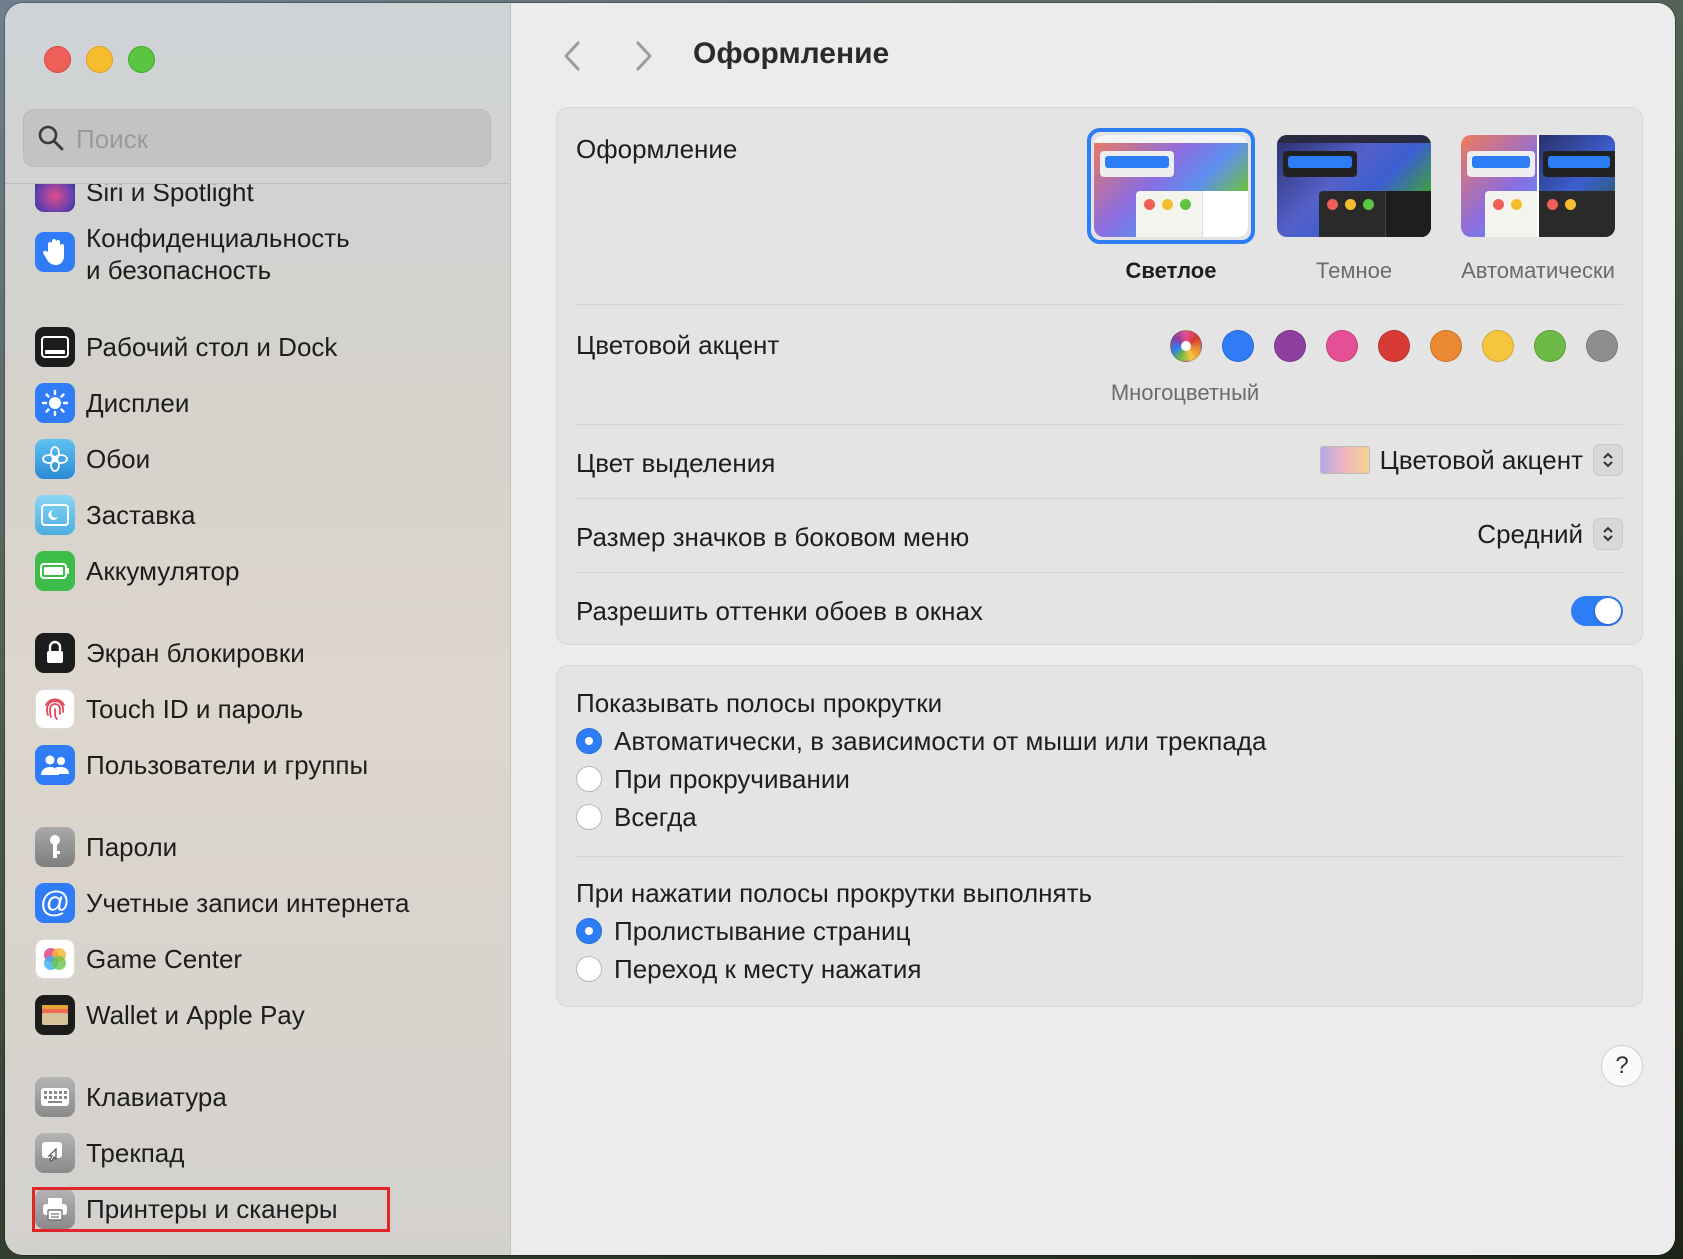  I want to click on siri-icon, so click(55, 198).